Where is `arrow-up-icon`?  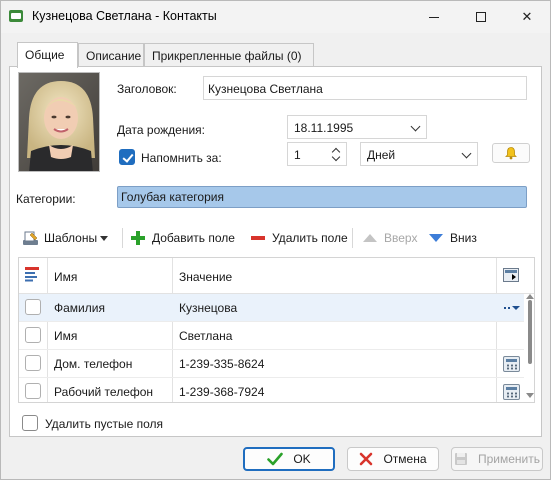
arrow-up-icon is located at coordinates (370, 238).